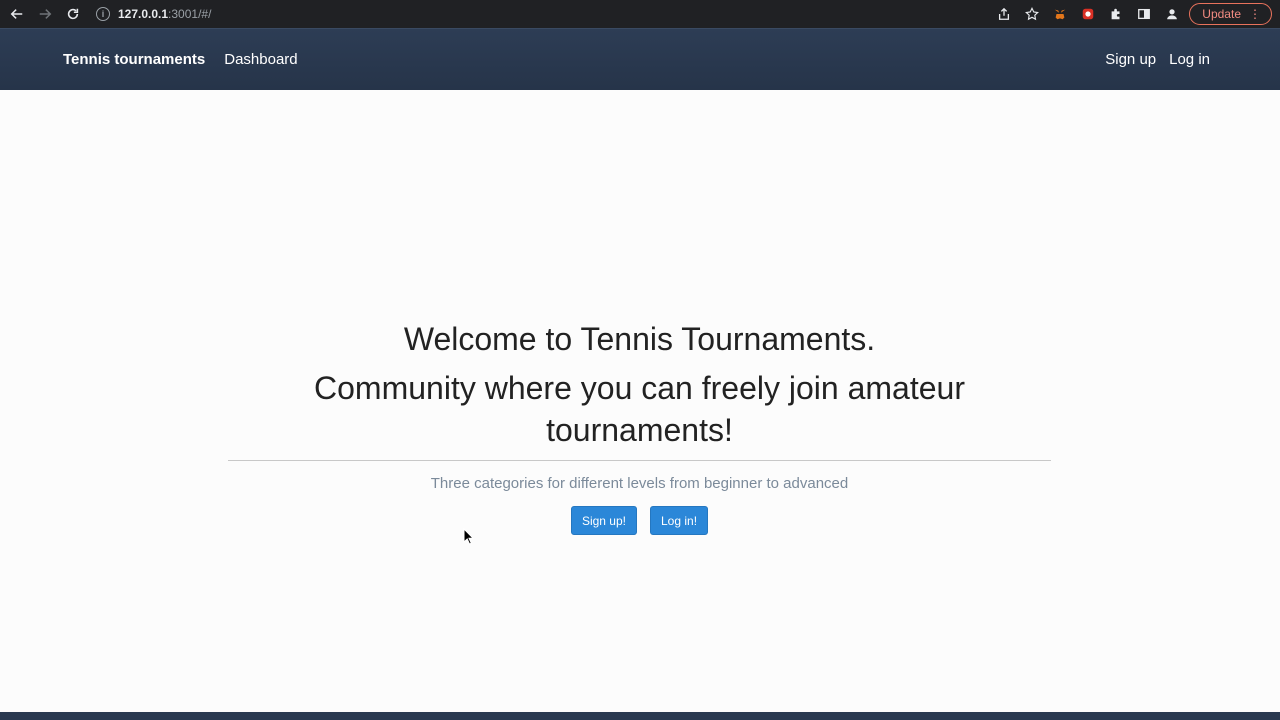 This screenshot has height=720, width=1280. What do you see at coordinates (469, 536) in the screenshot?
I see `mouse-cursor-icon` at bounding box center [469, 536].